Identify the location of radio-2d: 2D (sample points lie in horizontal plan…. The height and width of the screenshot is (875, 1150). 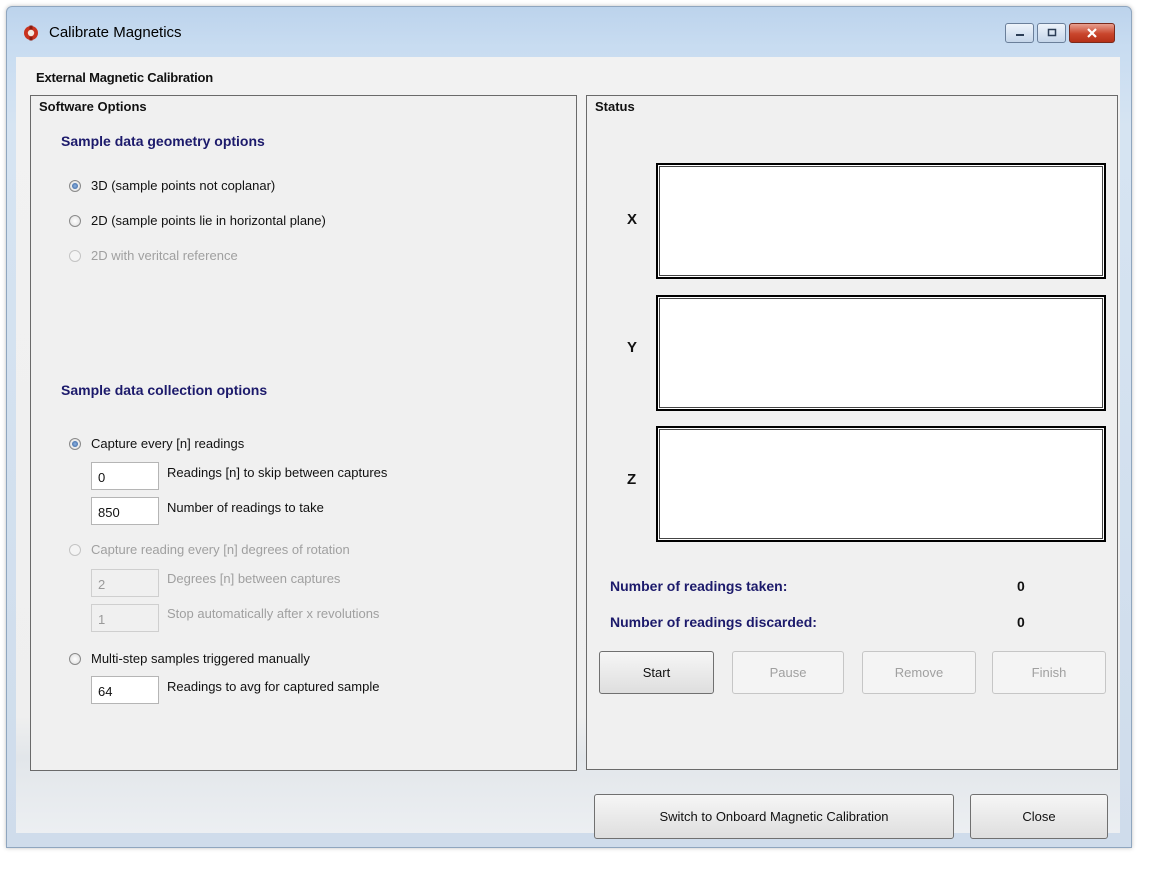
(197, 220).